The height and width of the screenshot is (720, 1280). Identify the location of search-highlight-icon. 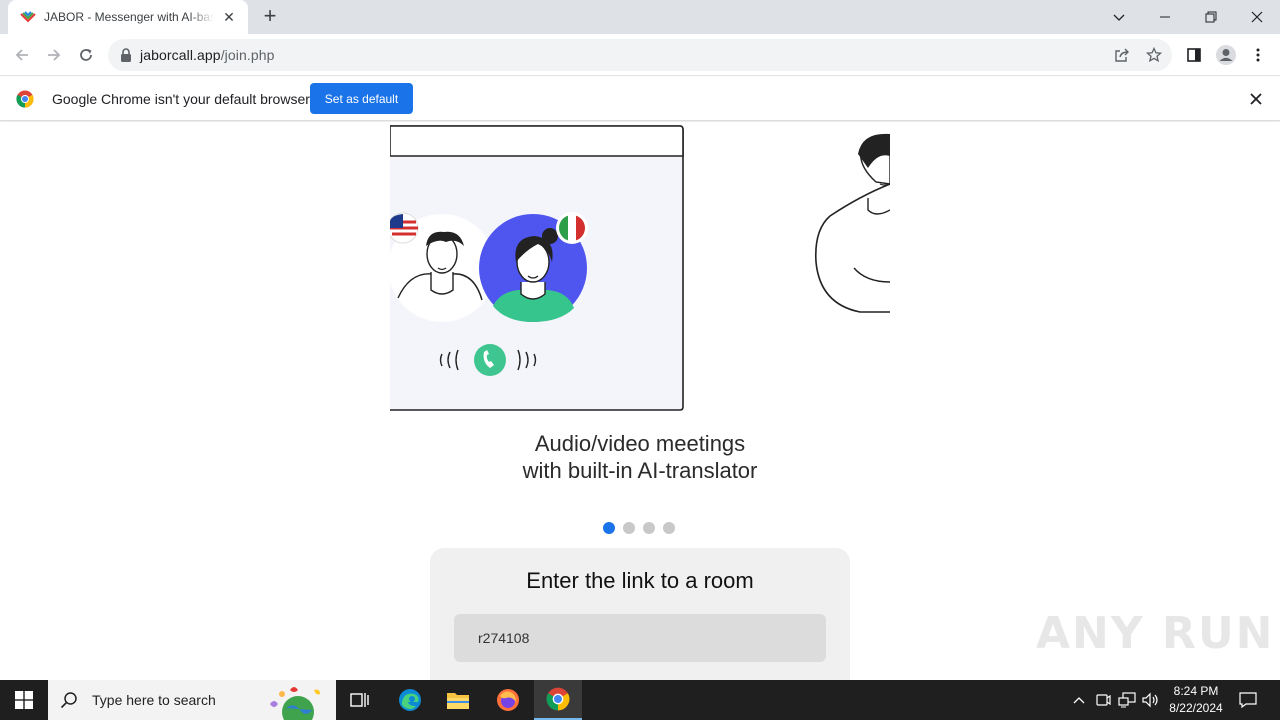
(295, 703).